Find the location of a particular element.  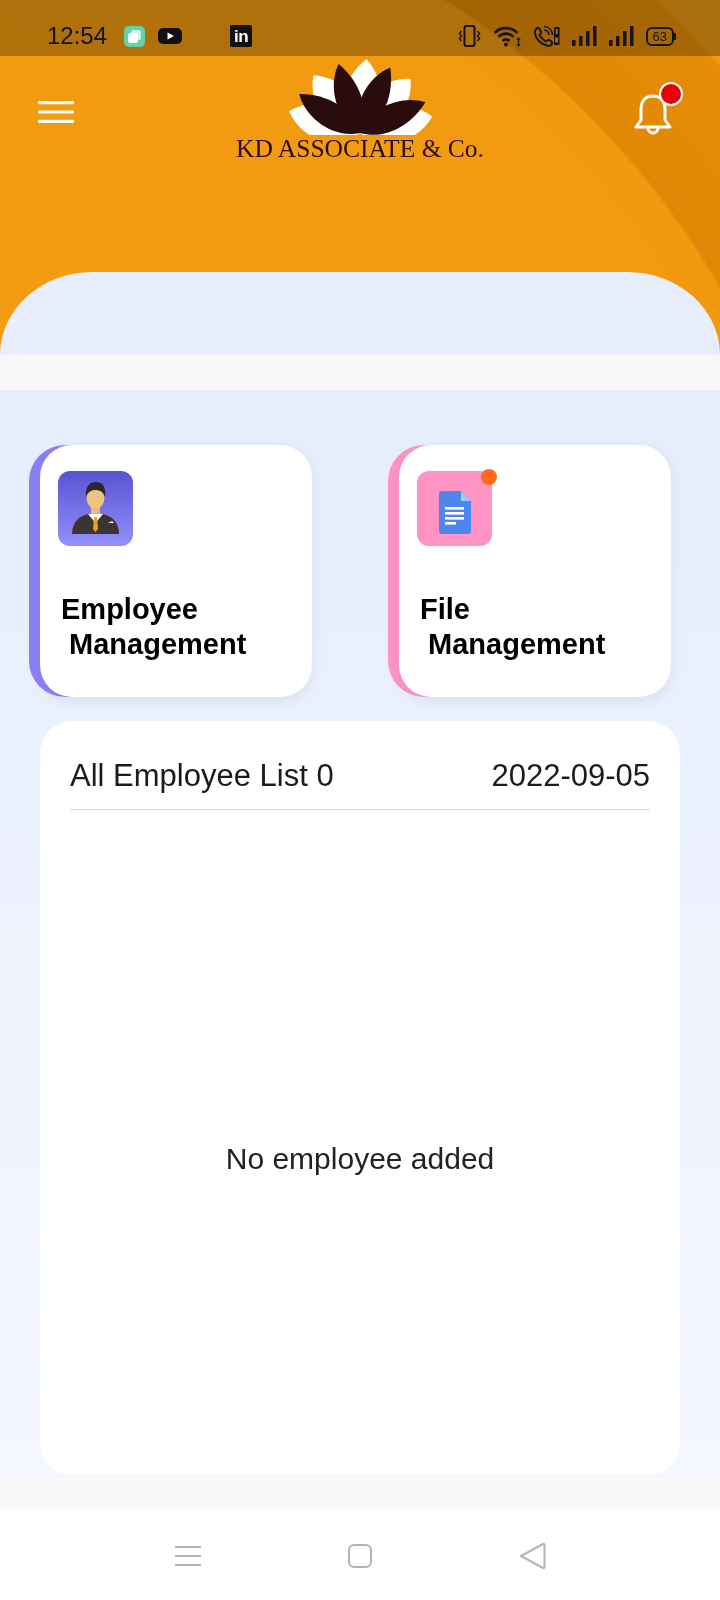

list-date: 2022-09-05 is located at coordinates (570, 776).